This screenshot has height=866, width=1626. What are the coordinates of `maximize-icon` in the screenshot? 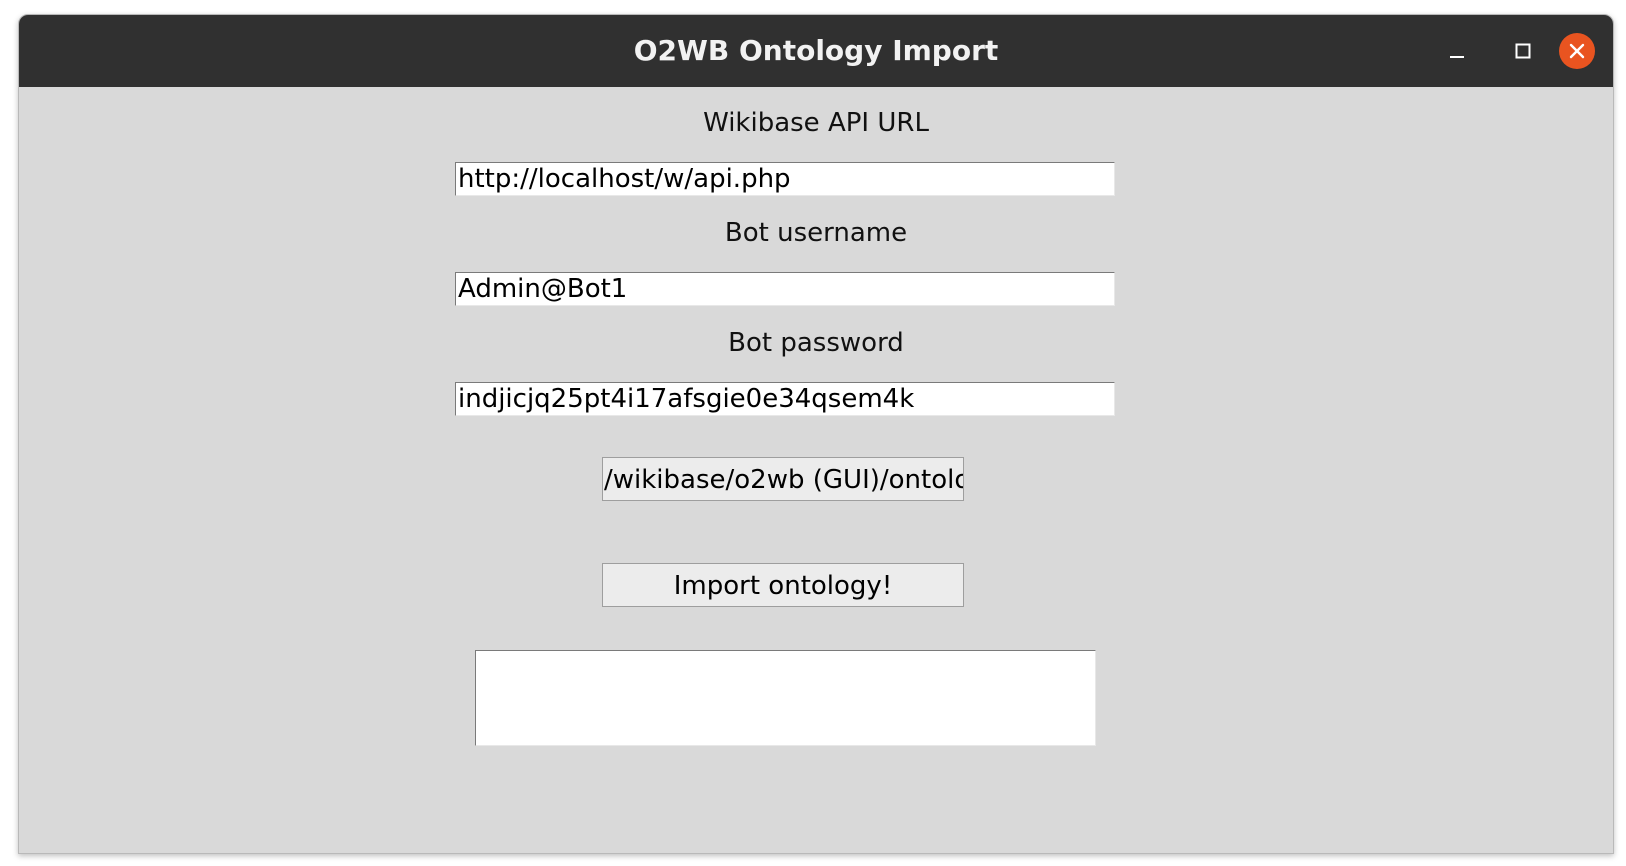 It's located at (1523, 51).